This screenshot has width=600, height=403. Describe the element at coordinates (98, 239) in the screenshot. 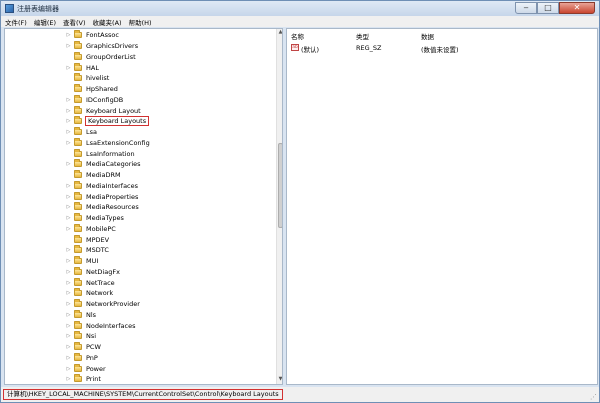

I see `tree-item-label: MPDEV` at that location.